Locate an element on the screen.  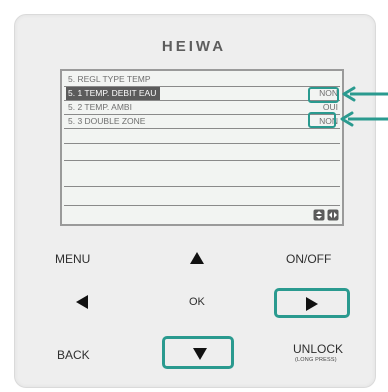
right-button is located at coordinates (312, 303).